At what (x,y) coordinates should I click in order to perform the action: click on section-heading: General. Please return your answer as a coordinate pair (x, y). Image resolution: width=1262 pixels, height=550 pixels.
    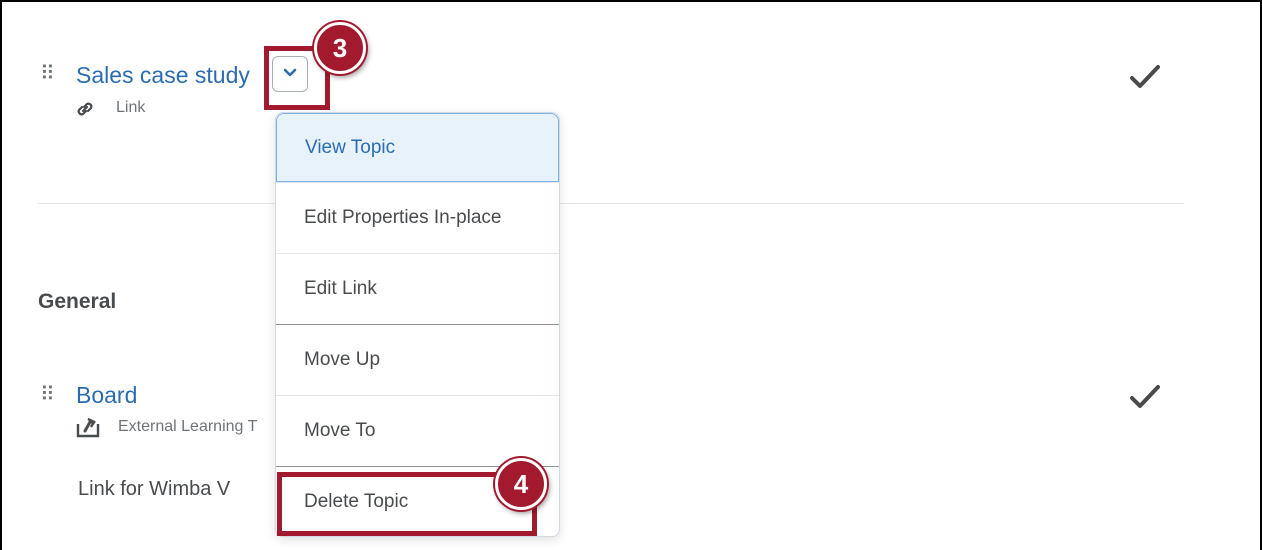
    Looking at the image, I should click on (77, 301).